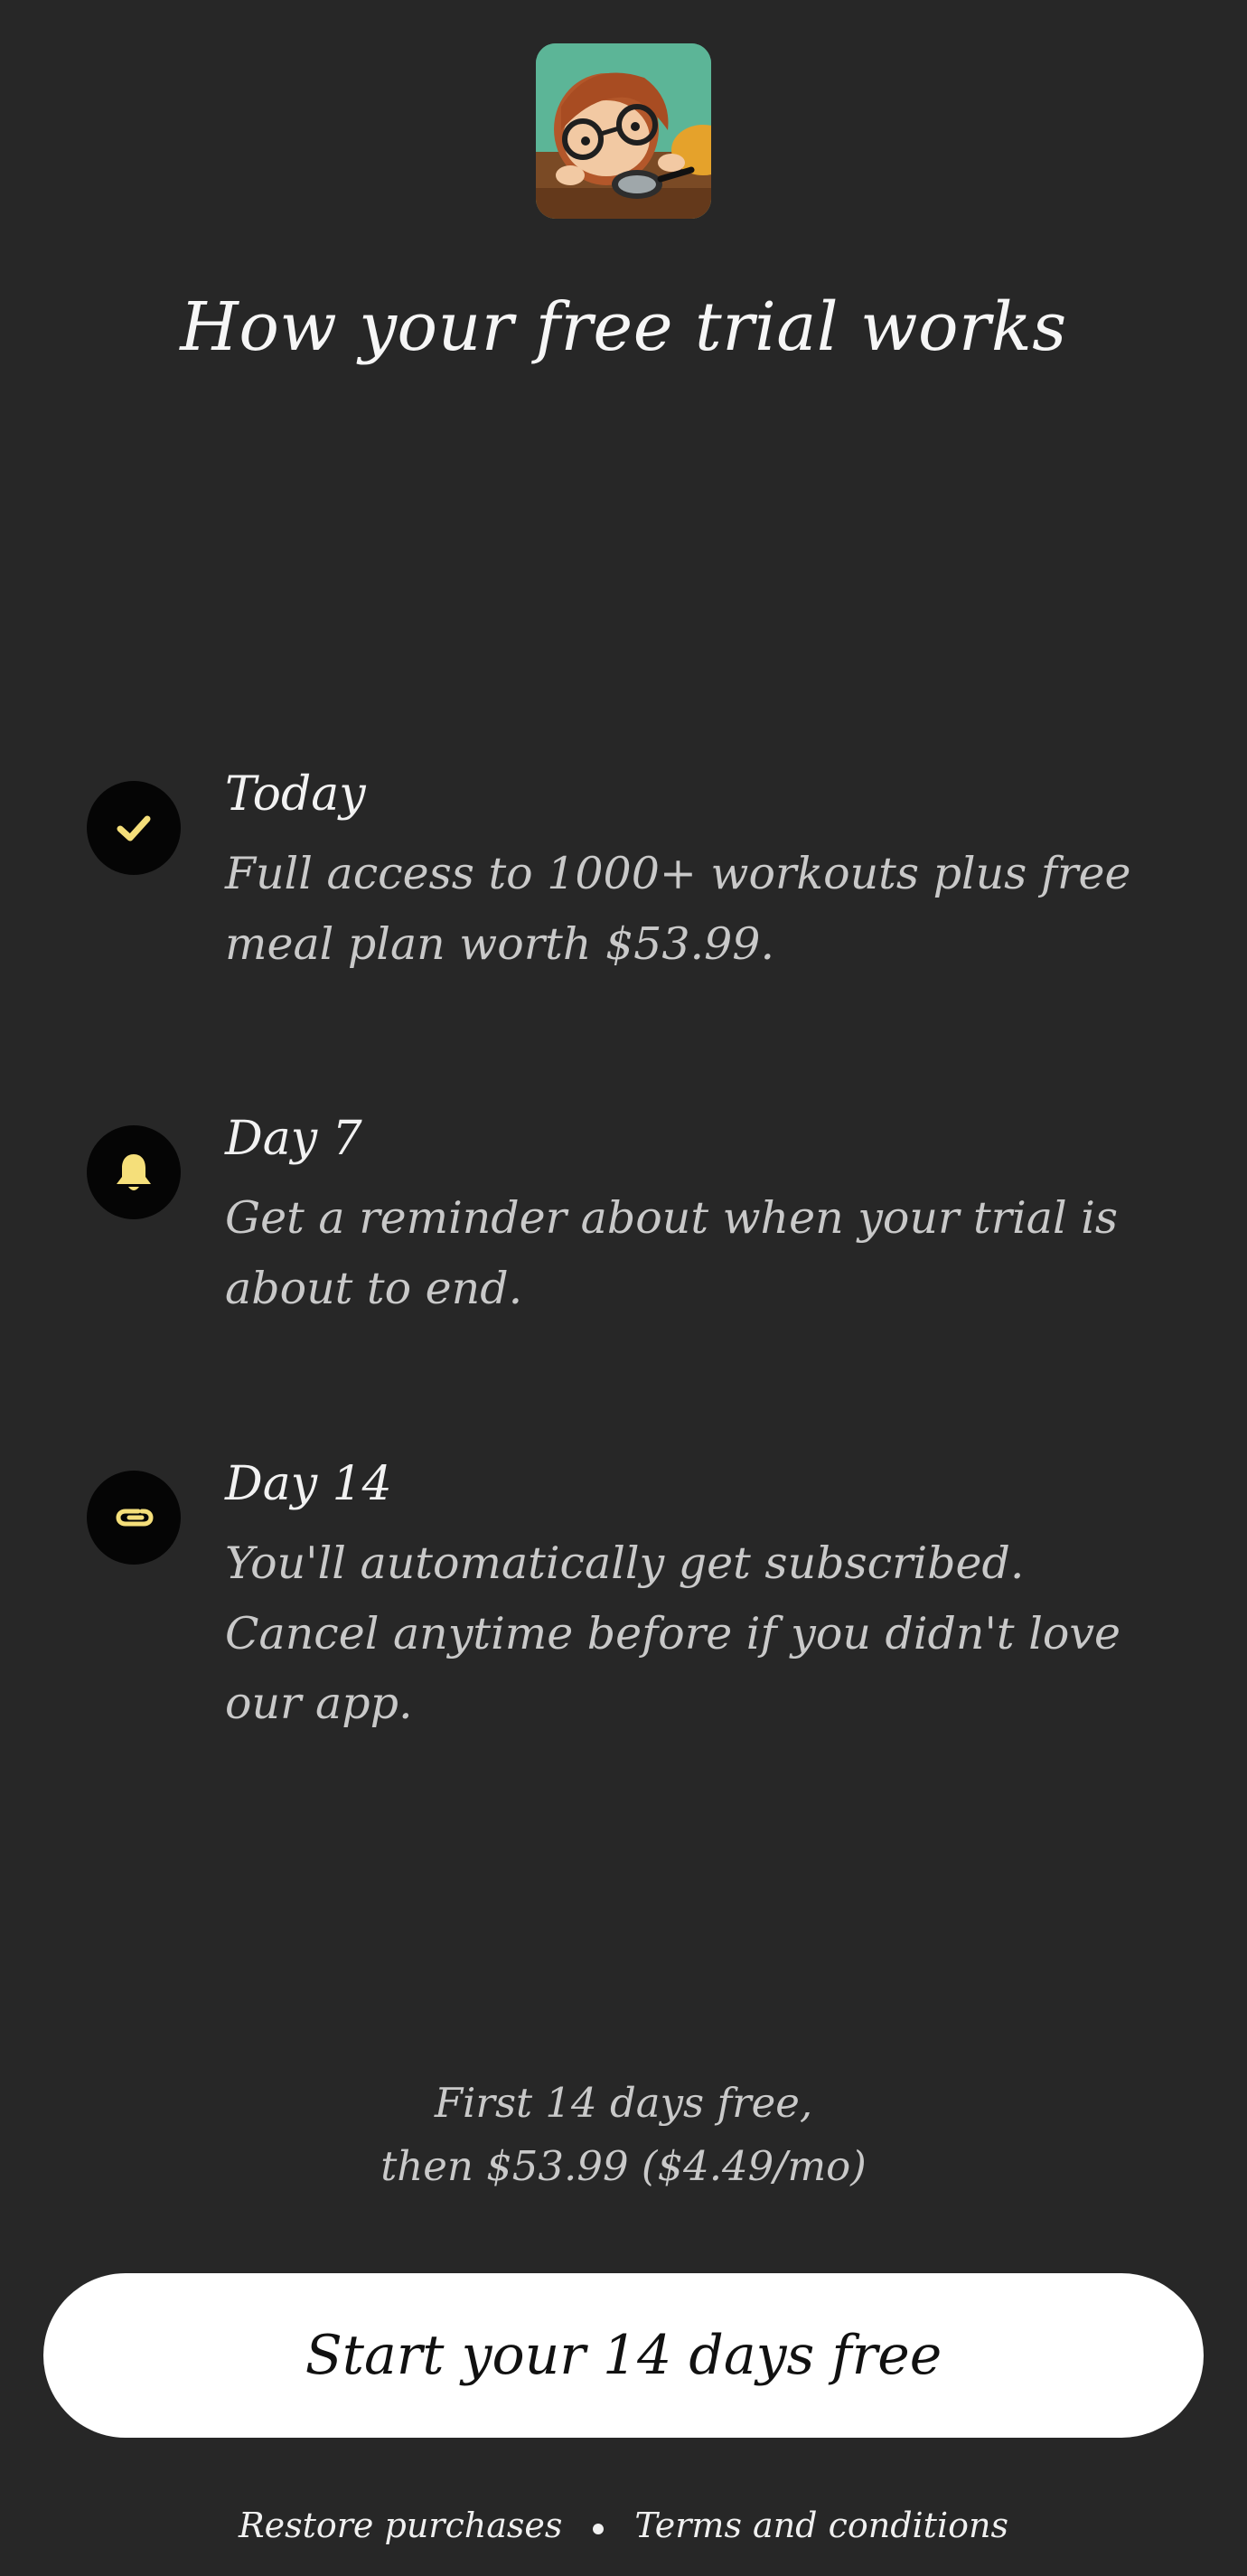 This screenshot has width=1247, height=2576. Describe the element at coordinates (623, 327) in the screenshot. I see `page-title: How your free trial works` at that location.